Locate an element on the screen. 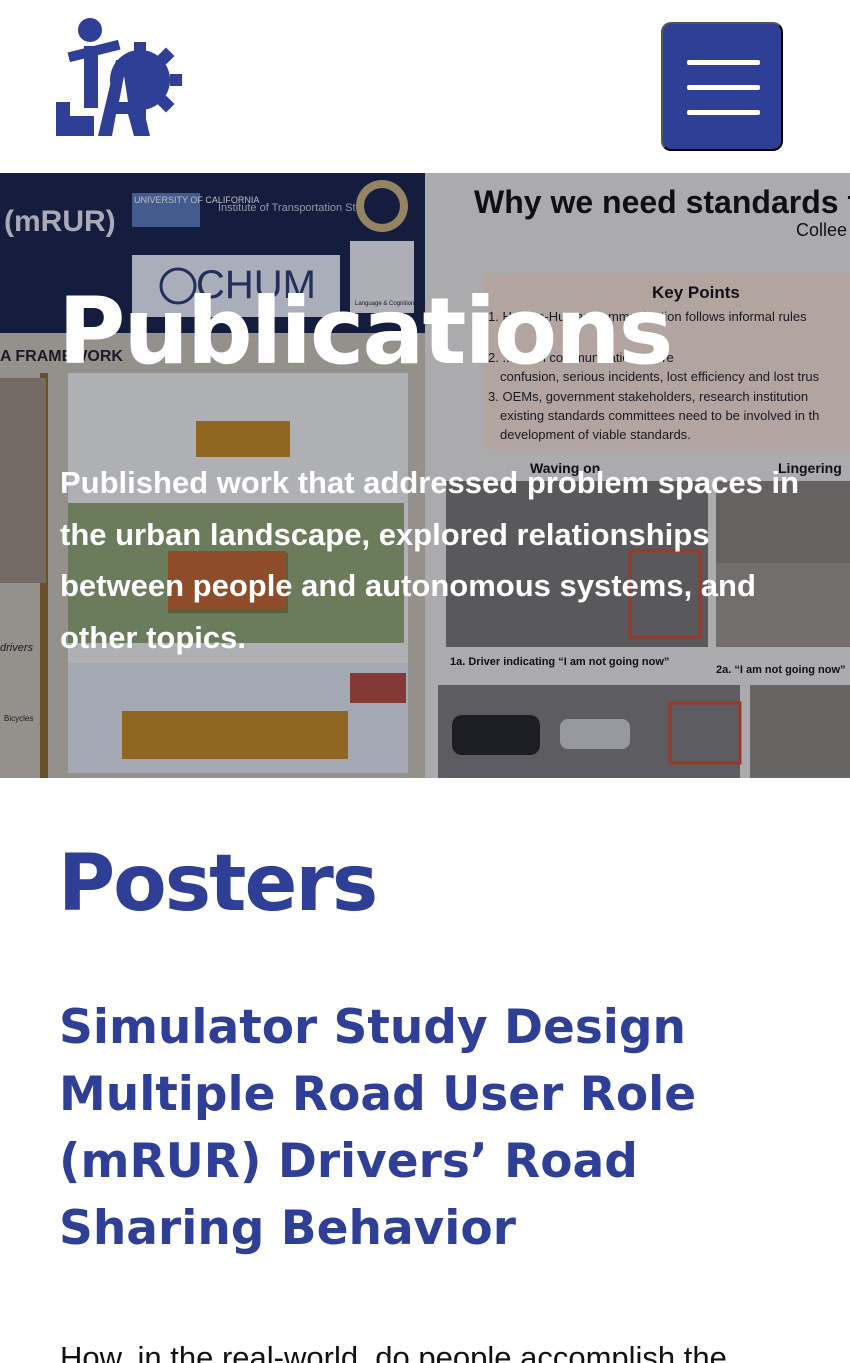 The height and width of the screenshot is (1363, 850). menu-button is located at coordinates (722, 86).